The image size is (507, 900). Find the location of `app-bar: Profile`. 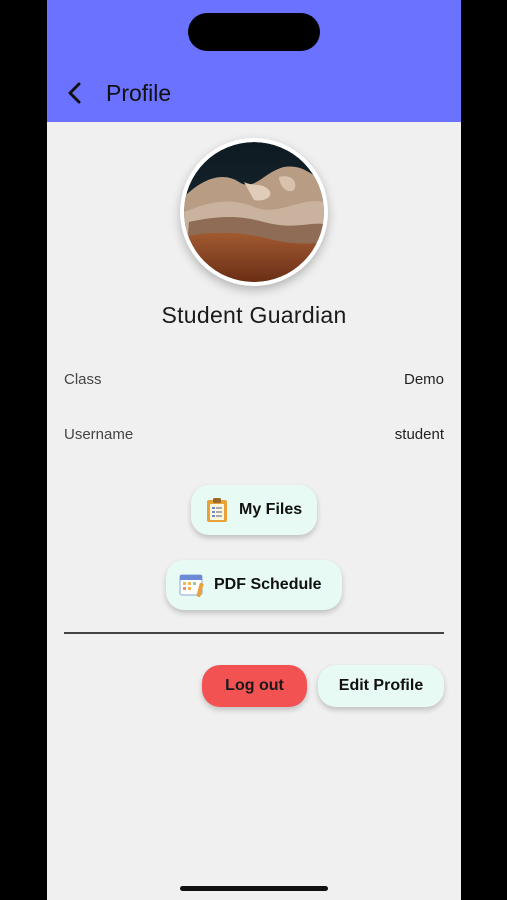

app-bar: Profile is located at coordinates (254, 61).